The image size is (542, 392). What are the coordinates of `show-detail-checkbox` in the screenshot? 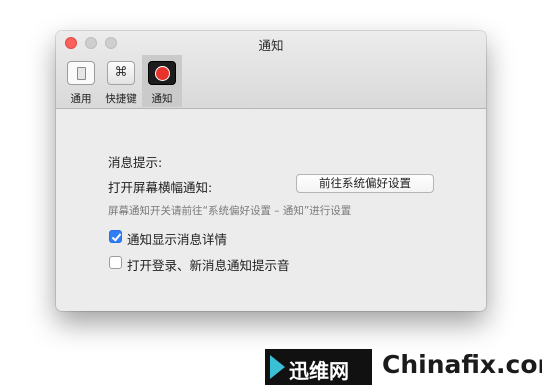 It's located at (115, 236).